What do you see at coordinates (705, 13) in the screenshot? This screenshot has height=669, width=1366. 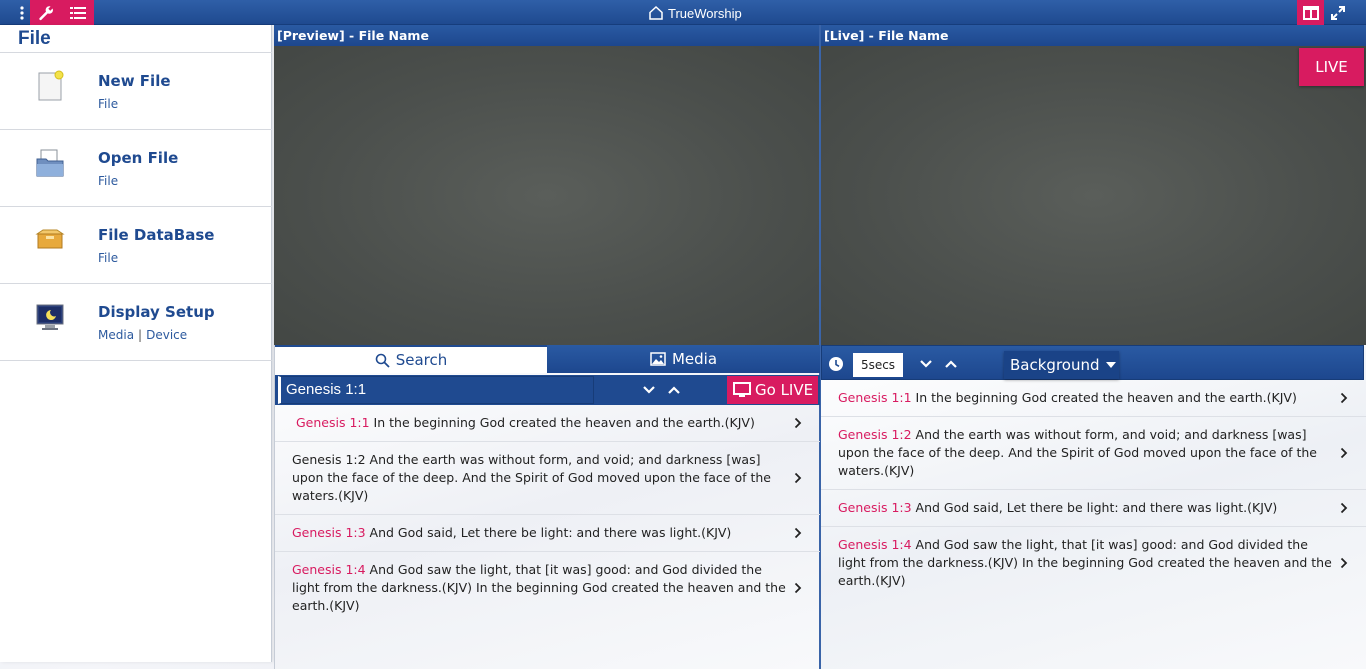 I see `app-title-text: TrueWorship` at bounding box center [705, 13].